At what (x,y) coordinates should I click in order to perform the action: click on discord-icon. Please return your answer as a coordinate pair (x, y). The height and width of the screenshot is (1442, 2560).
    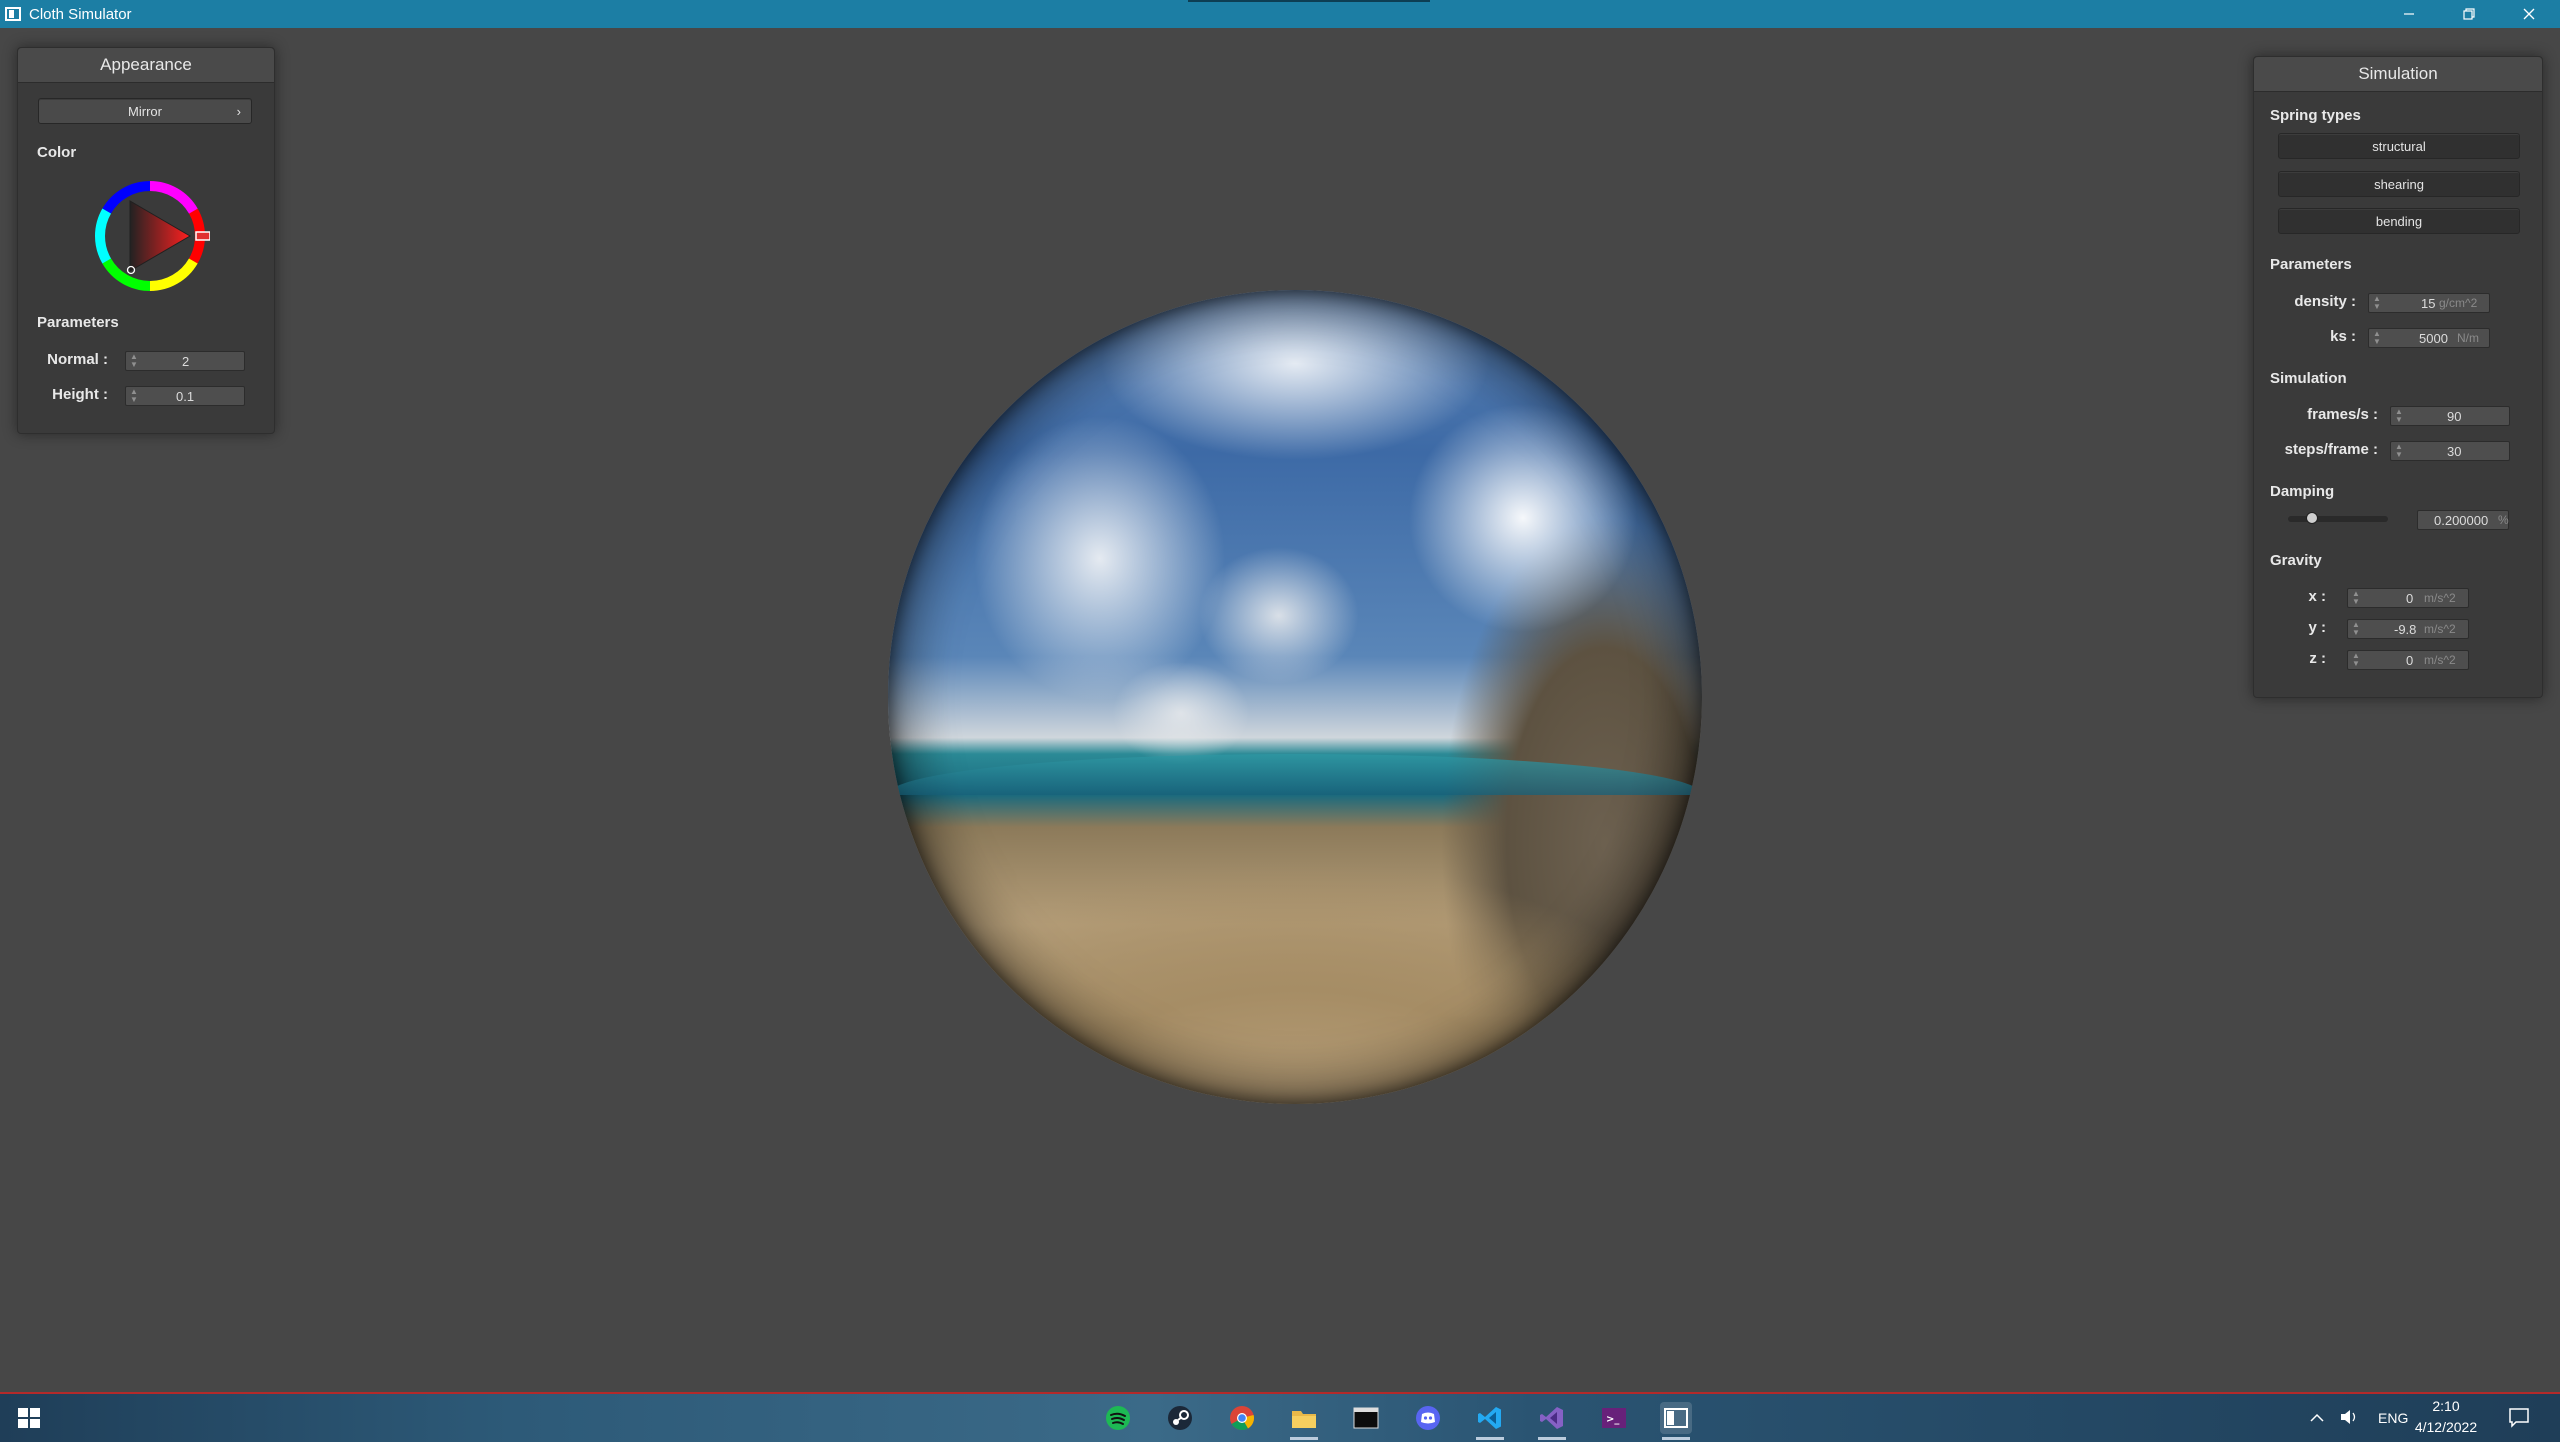
    Looking at the image, I should click on (1428, 1418).